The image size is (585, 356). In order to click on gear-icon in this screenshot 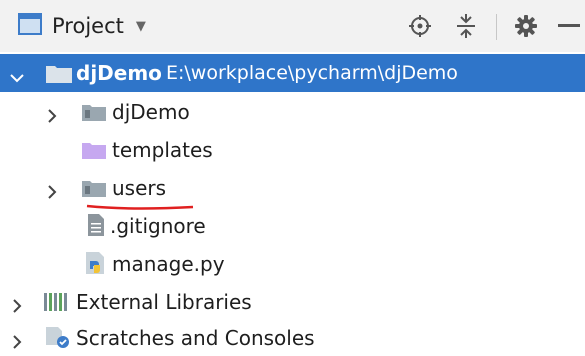, I will do `click(526, 26)`.